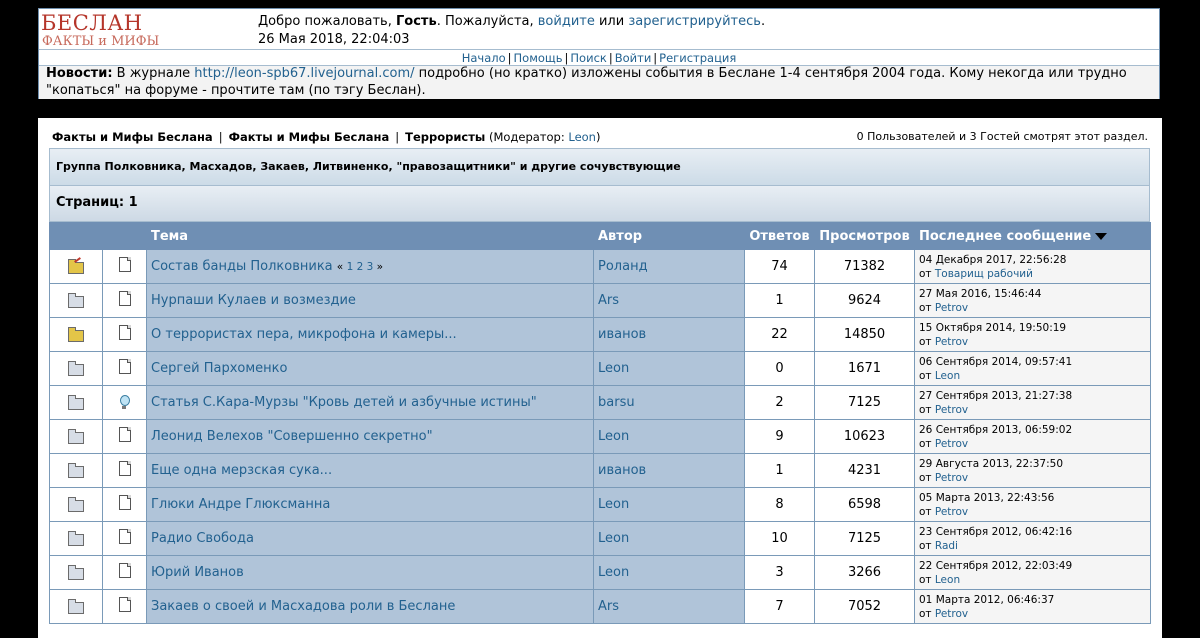 This screenshot has width=1200, height=638. Describe the element at coordinates (370, 236) in the screenshot. I see `header-subject: Тема` at that location.